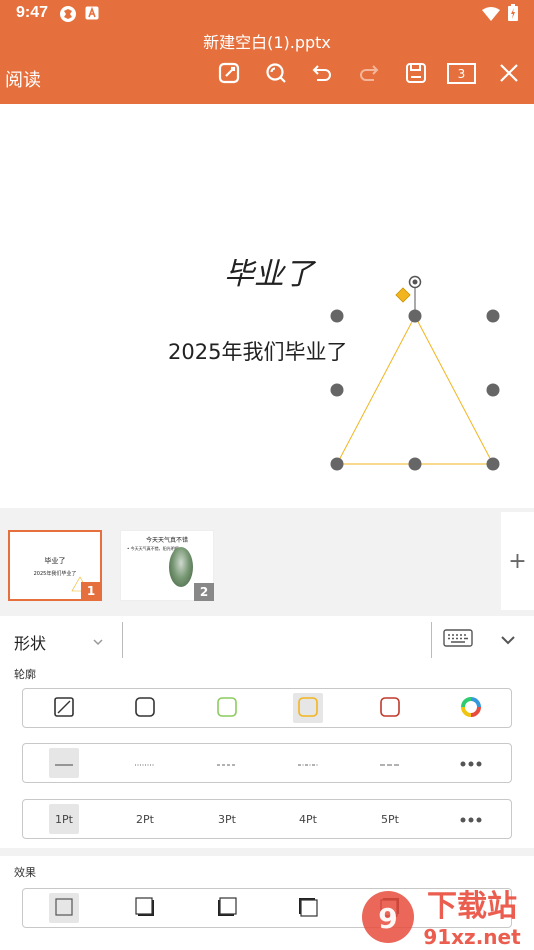  I want to click on close-button, so click(509, 75).